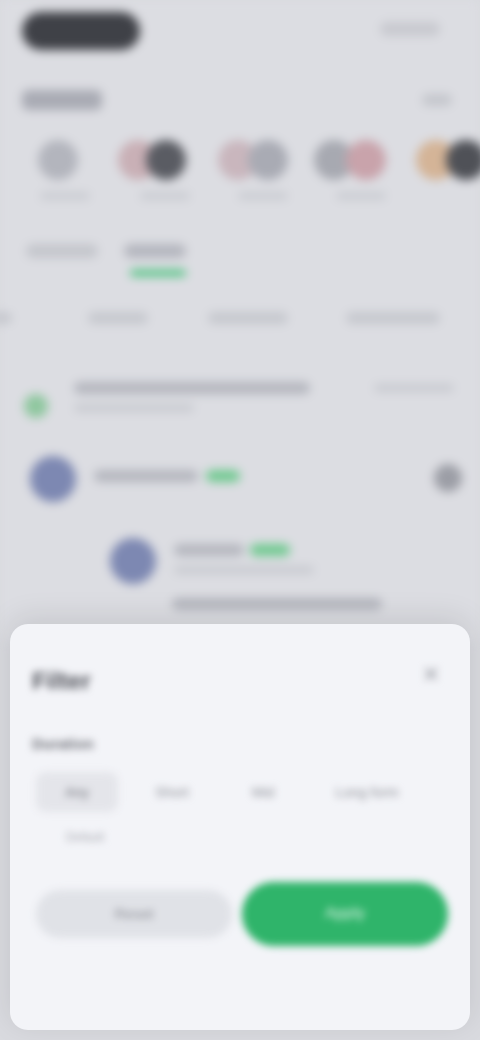  I want to click on top-right-action, so click(410, 29).